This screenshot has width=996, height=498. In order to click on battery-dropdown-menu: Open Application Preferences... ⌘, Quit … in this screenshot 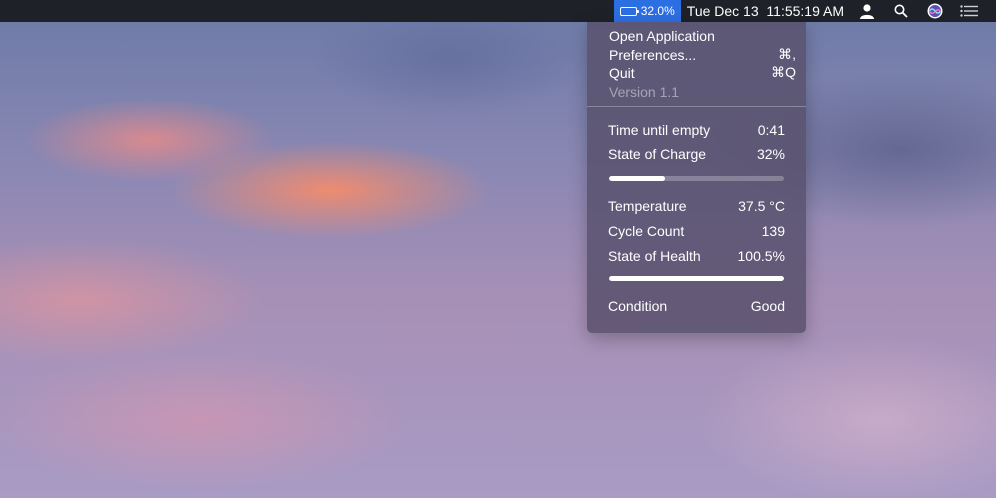, I will do `click(696, 177)`.